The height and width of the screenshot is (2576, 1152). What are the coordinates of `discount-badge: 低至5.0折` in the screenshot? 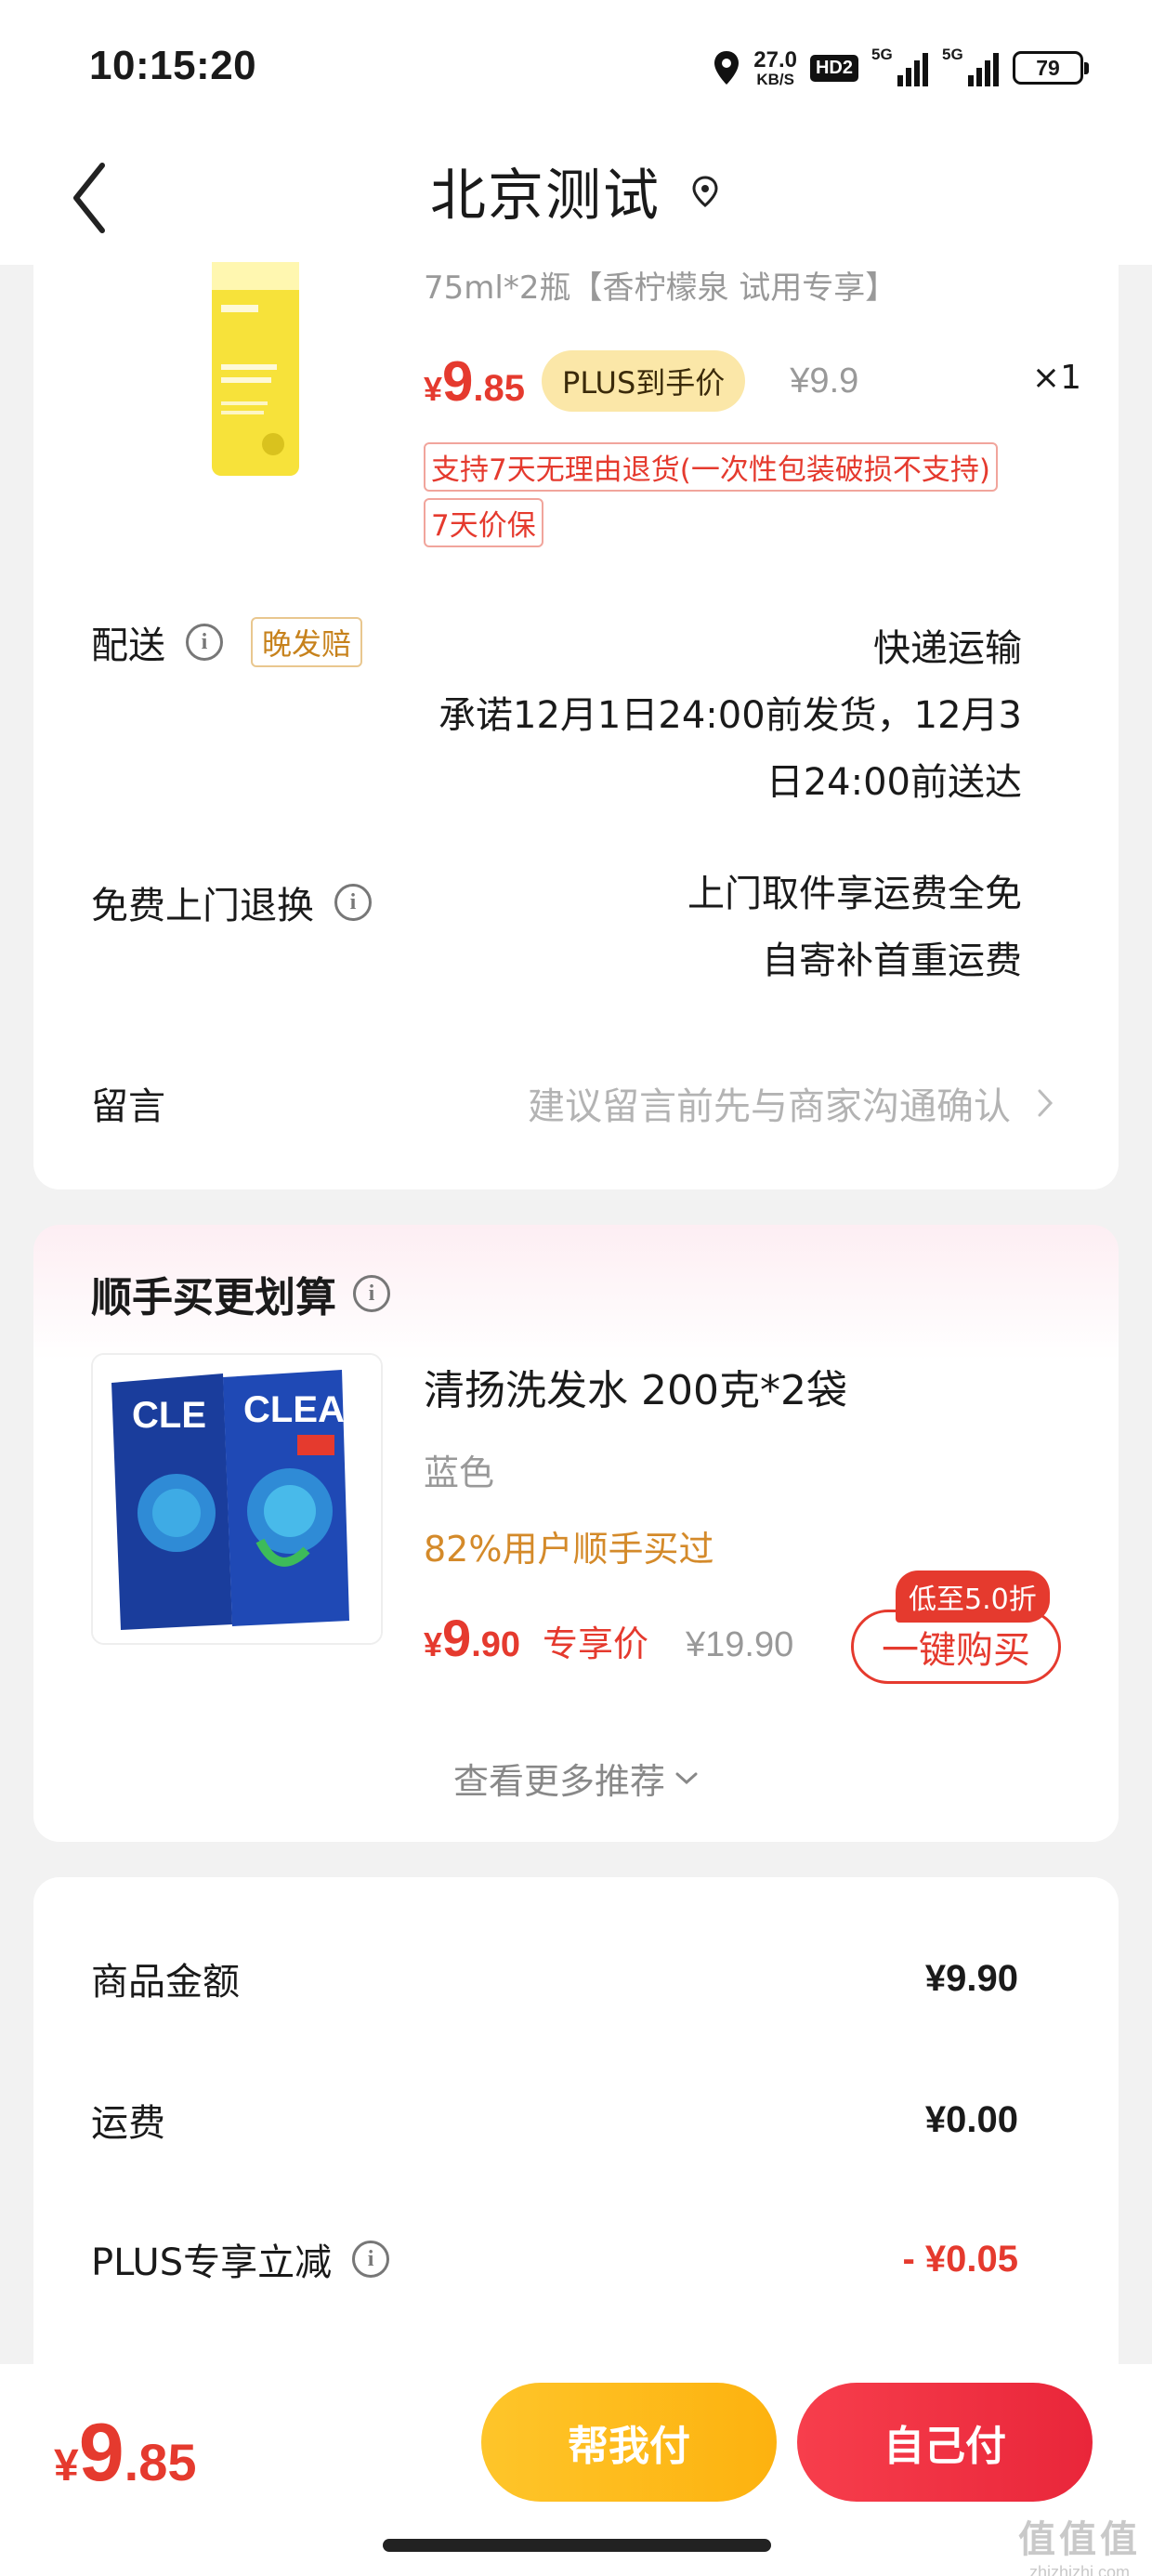 It's located at (973, 1597).